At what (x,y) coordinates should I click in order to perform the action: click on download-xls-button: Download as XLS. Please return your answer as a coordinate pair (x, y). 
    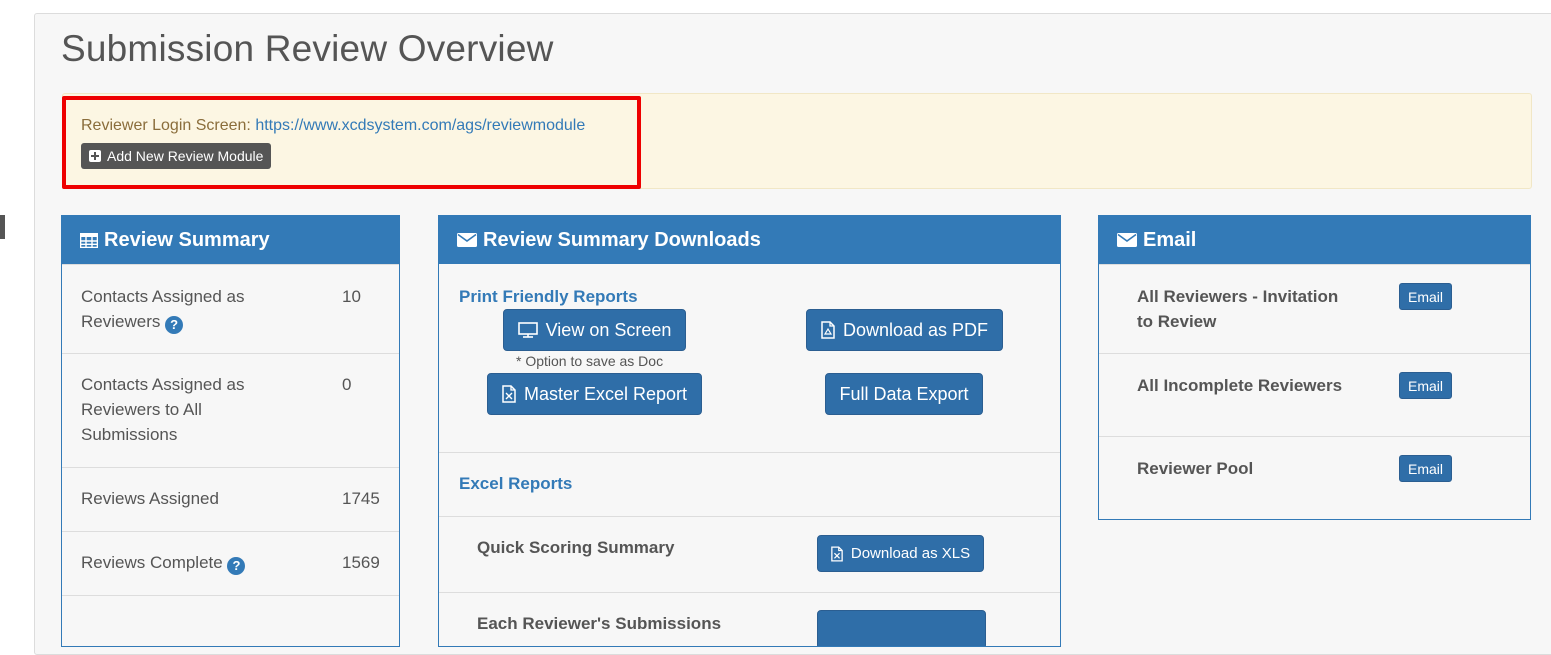
    Looking at the image, I should click on (900, 553).